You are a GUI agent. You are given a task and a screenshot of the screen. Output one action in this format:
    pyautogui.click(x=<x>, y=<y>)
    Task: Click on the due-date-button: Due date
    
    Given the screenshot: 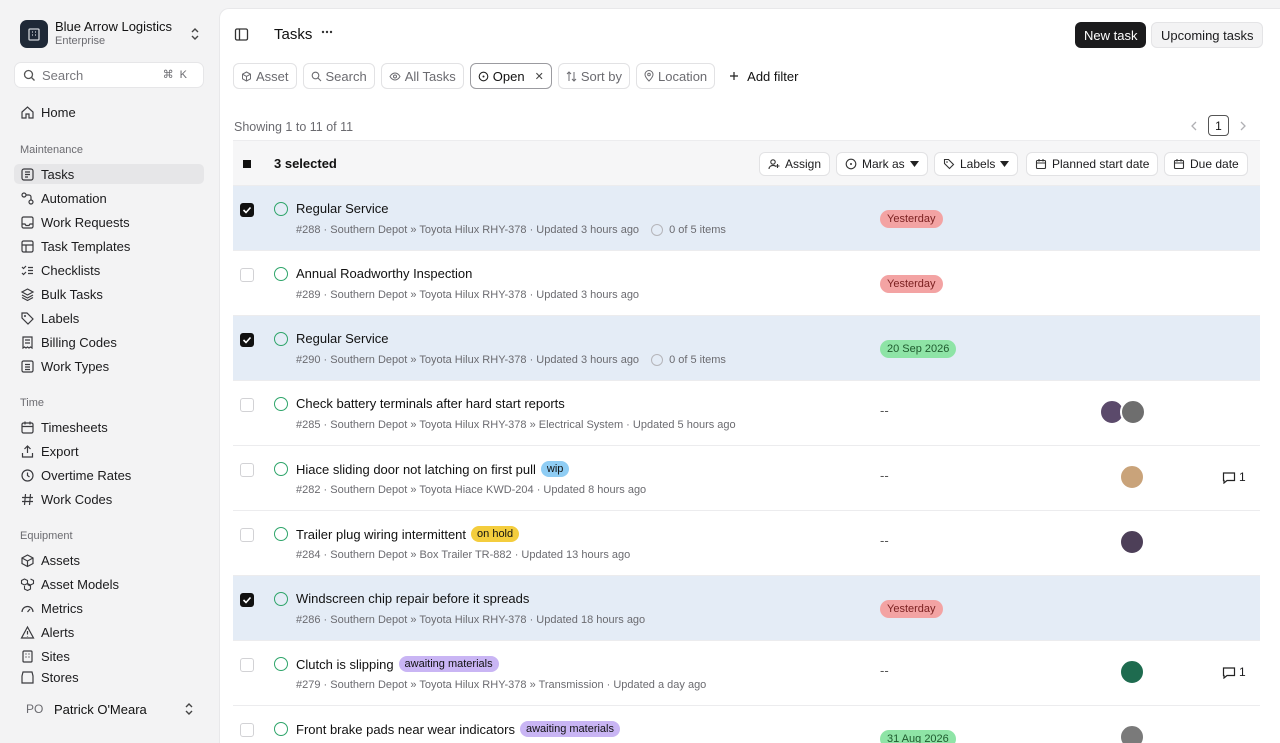 What is the action you would take?
    pyautogui.click(x=1206, y=164)
    